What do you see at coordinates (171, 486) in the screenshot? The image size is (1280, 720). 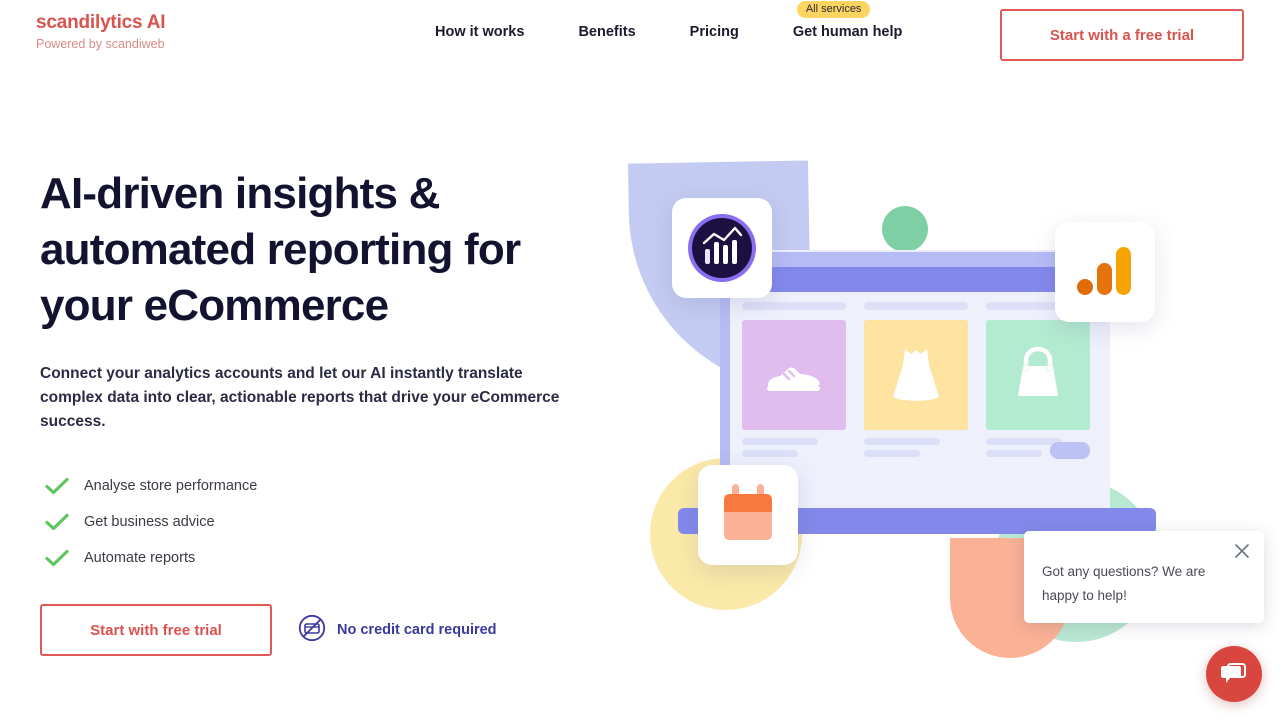 I see `checklist-label: Analyse store performance` at bounding box center [171, 486].